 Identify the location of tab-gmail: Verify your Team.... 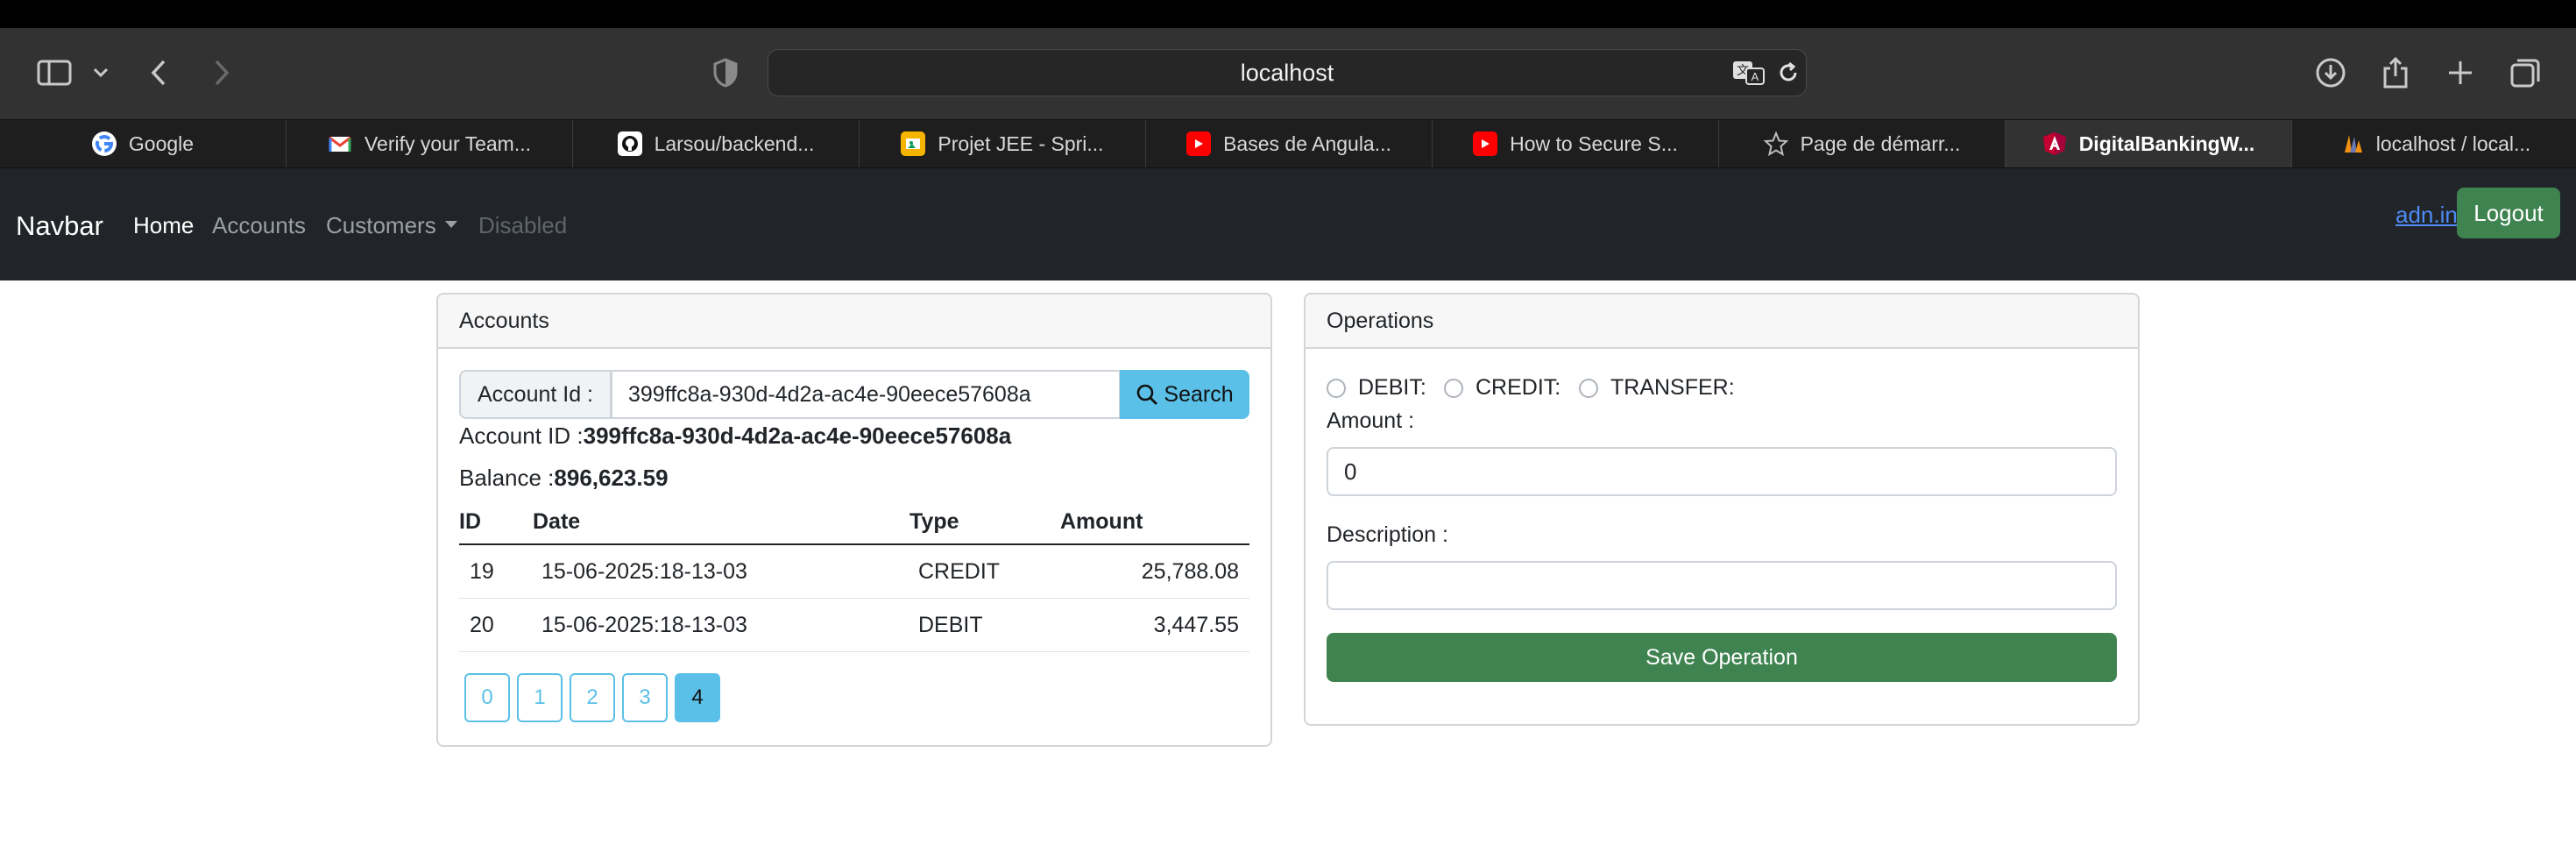
(430, 144).